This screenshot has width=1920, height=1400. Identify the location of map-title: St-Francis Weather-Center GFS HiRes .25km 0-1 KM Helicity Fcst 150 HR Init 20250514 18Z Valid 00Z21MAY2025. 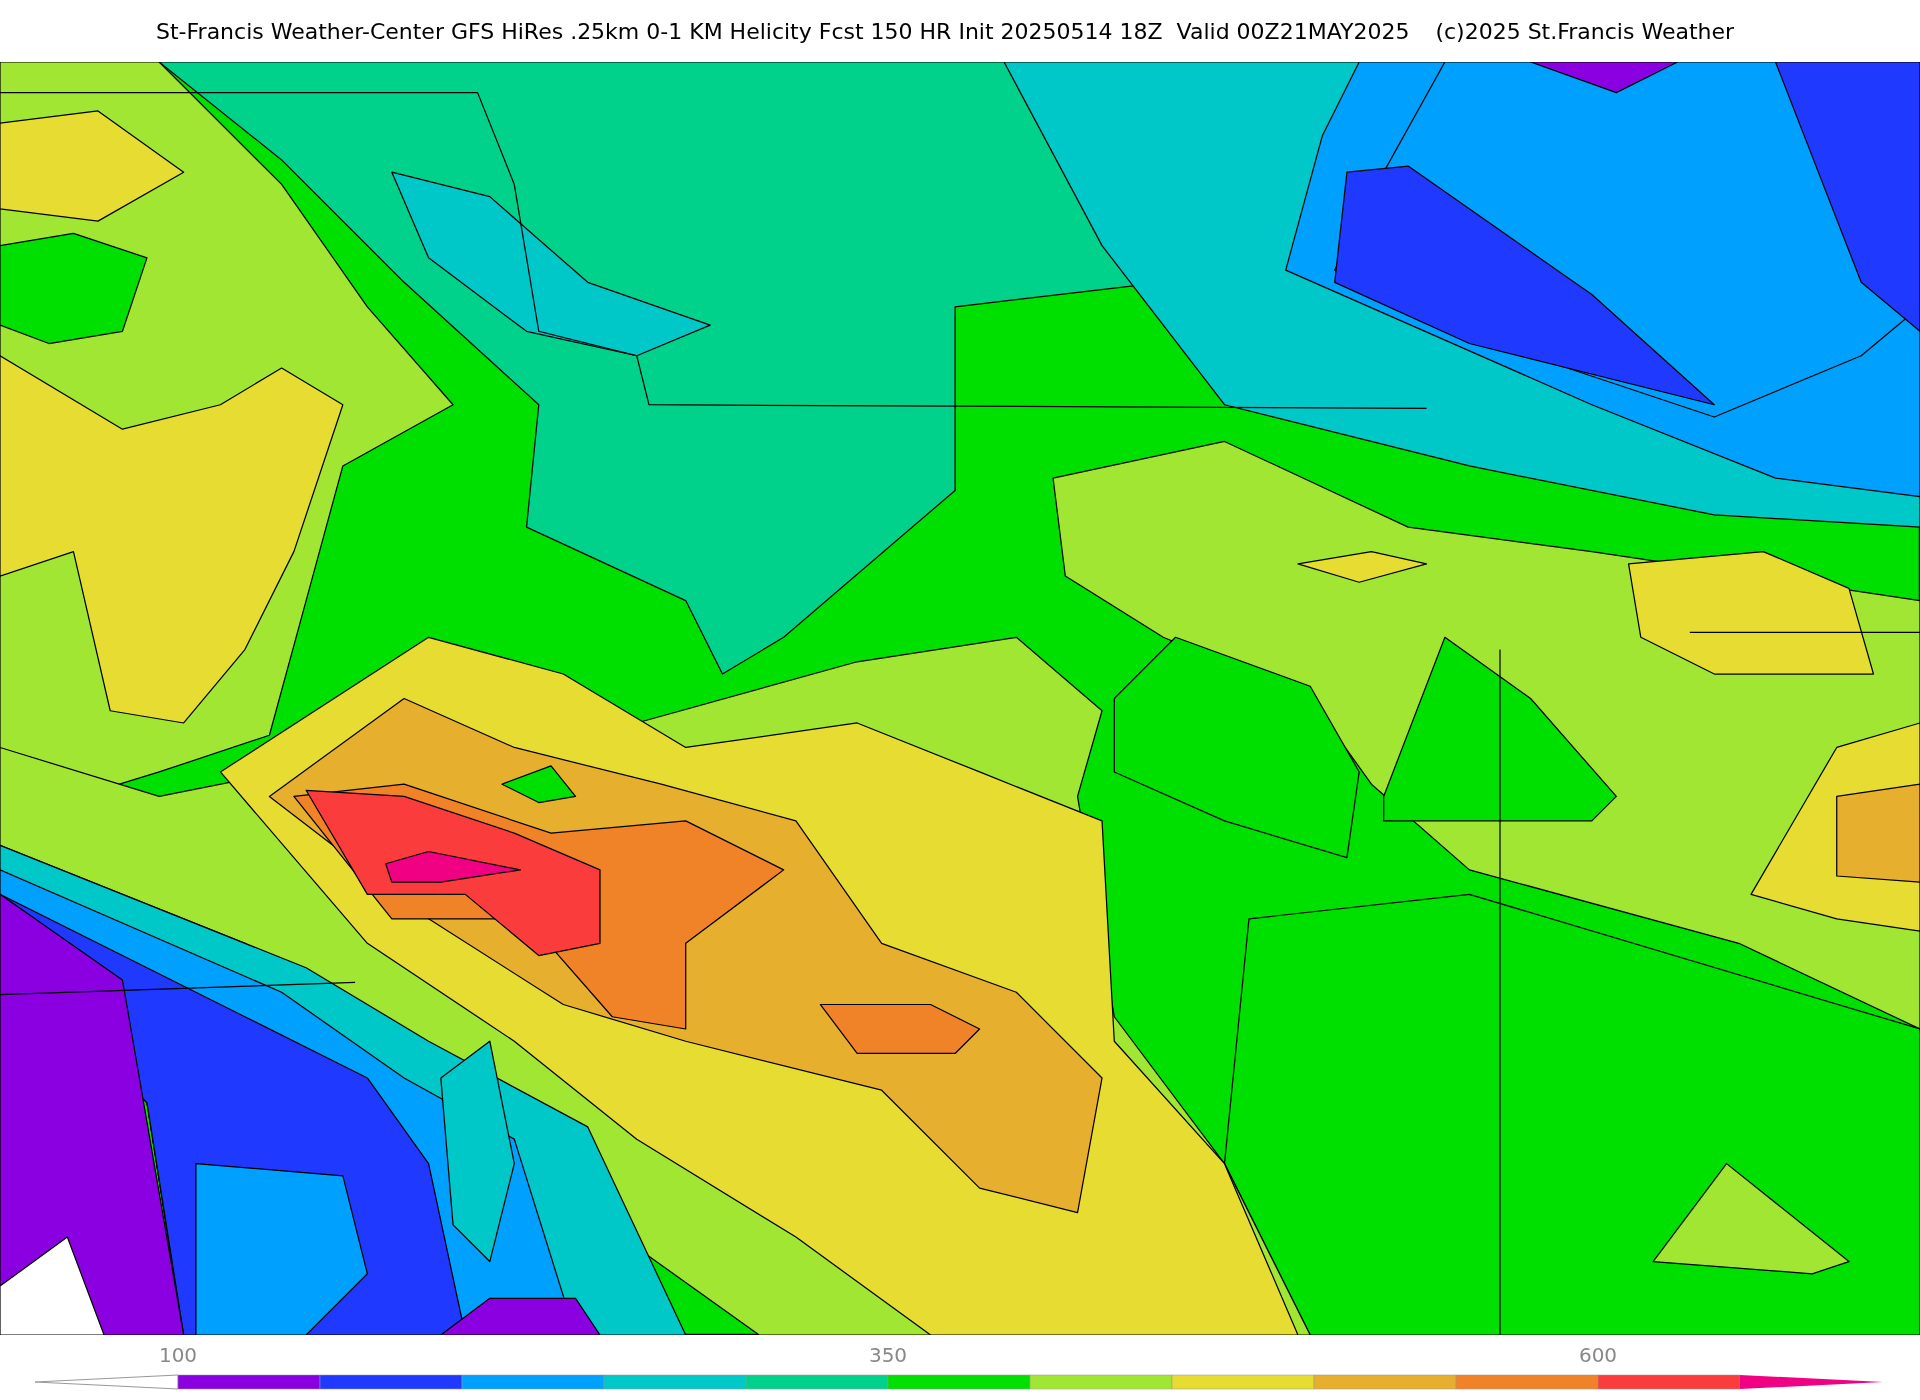
(783, 31).